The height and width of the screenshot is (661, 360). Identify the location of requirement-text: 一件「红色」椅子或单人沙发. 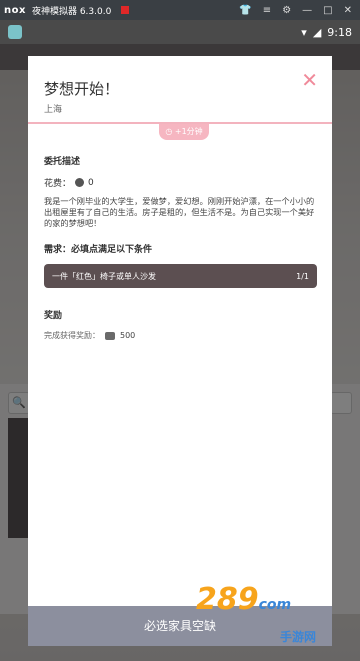
(104, 276).